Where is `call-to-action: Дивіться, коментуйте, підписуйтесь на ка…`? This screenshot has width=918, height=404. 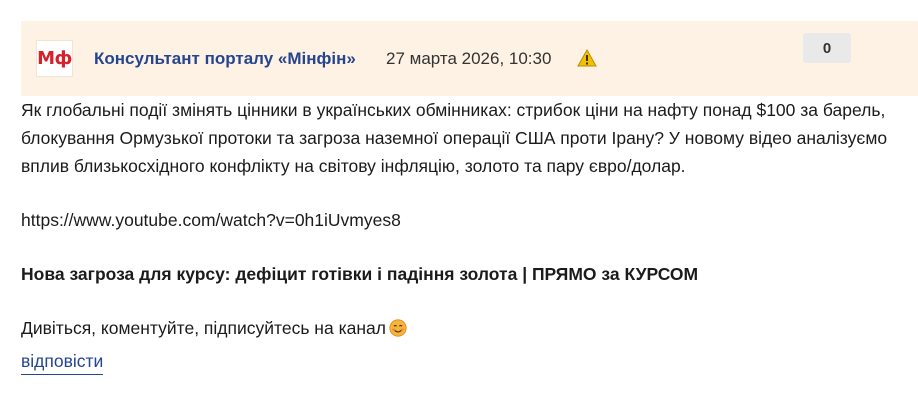
call-to-action: Дивіться, коментуйте, підписуйтесь на ка… is located at coordinates (466, 328).